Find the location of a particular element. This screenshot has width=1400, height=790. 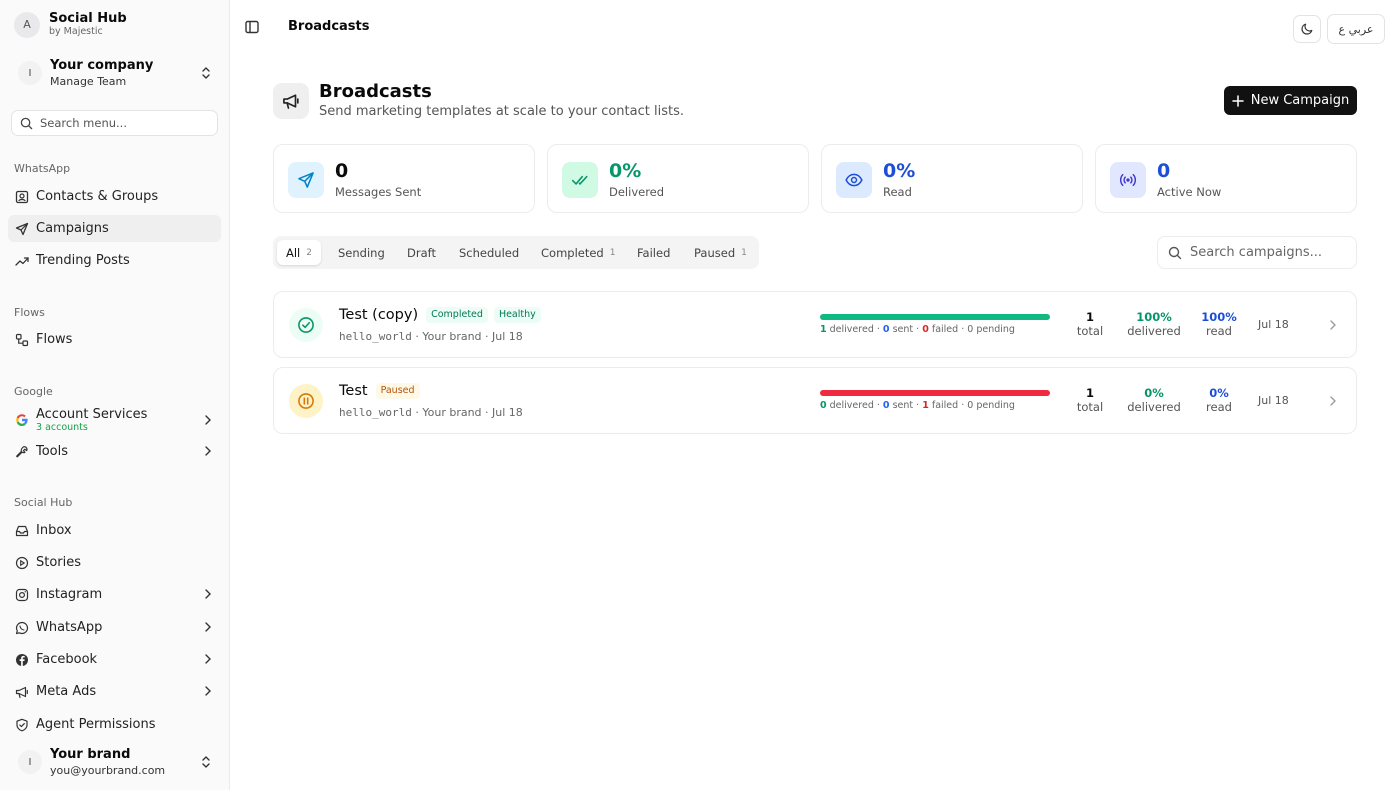

sidebar-item-campaigns: Campaigns is located at coordinates (114, 228).